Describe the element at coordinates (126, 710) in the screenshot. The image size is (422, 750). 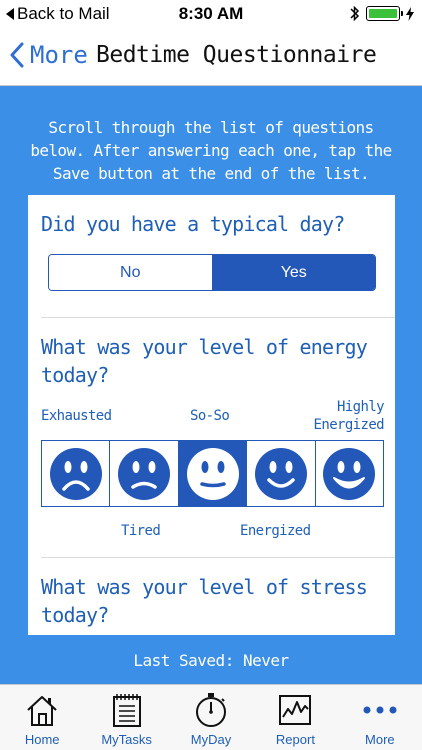
I see `notepad-icon` at that location.